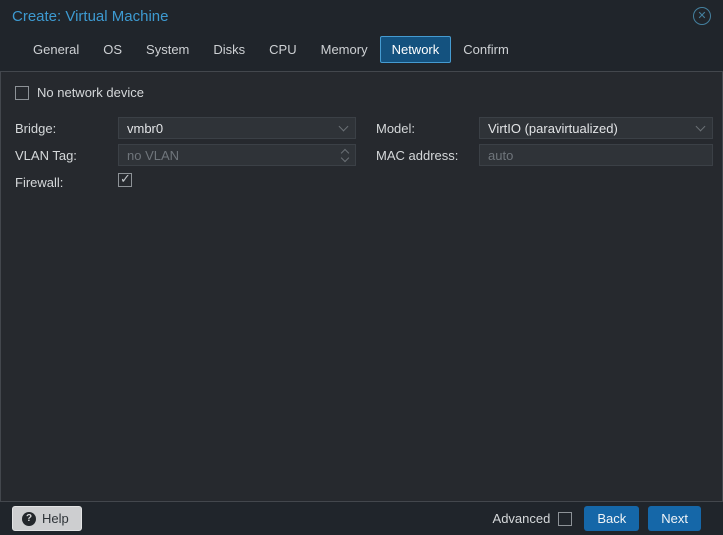  What do you see at coordinates (56, 49) in the screenshot?
I see `tab-general: General` at bounding box center [56, 49].